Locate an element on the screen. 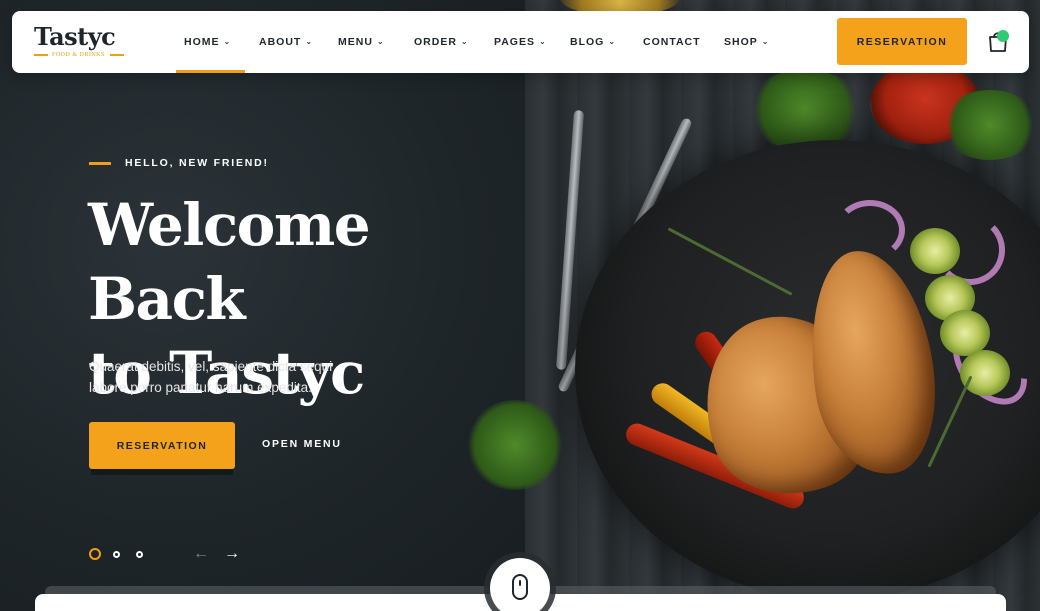 This screenshot has width=1040, height=611. cart-badge is located at coordinates (1003, 36).